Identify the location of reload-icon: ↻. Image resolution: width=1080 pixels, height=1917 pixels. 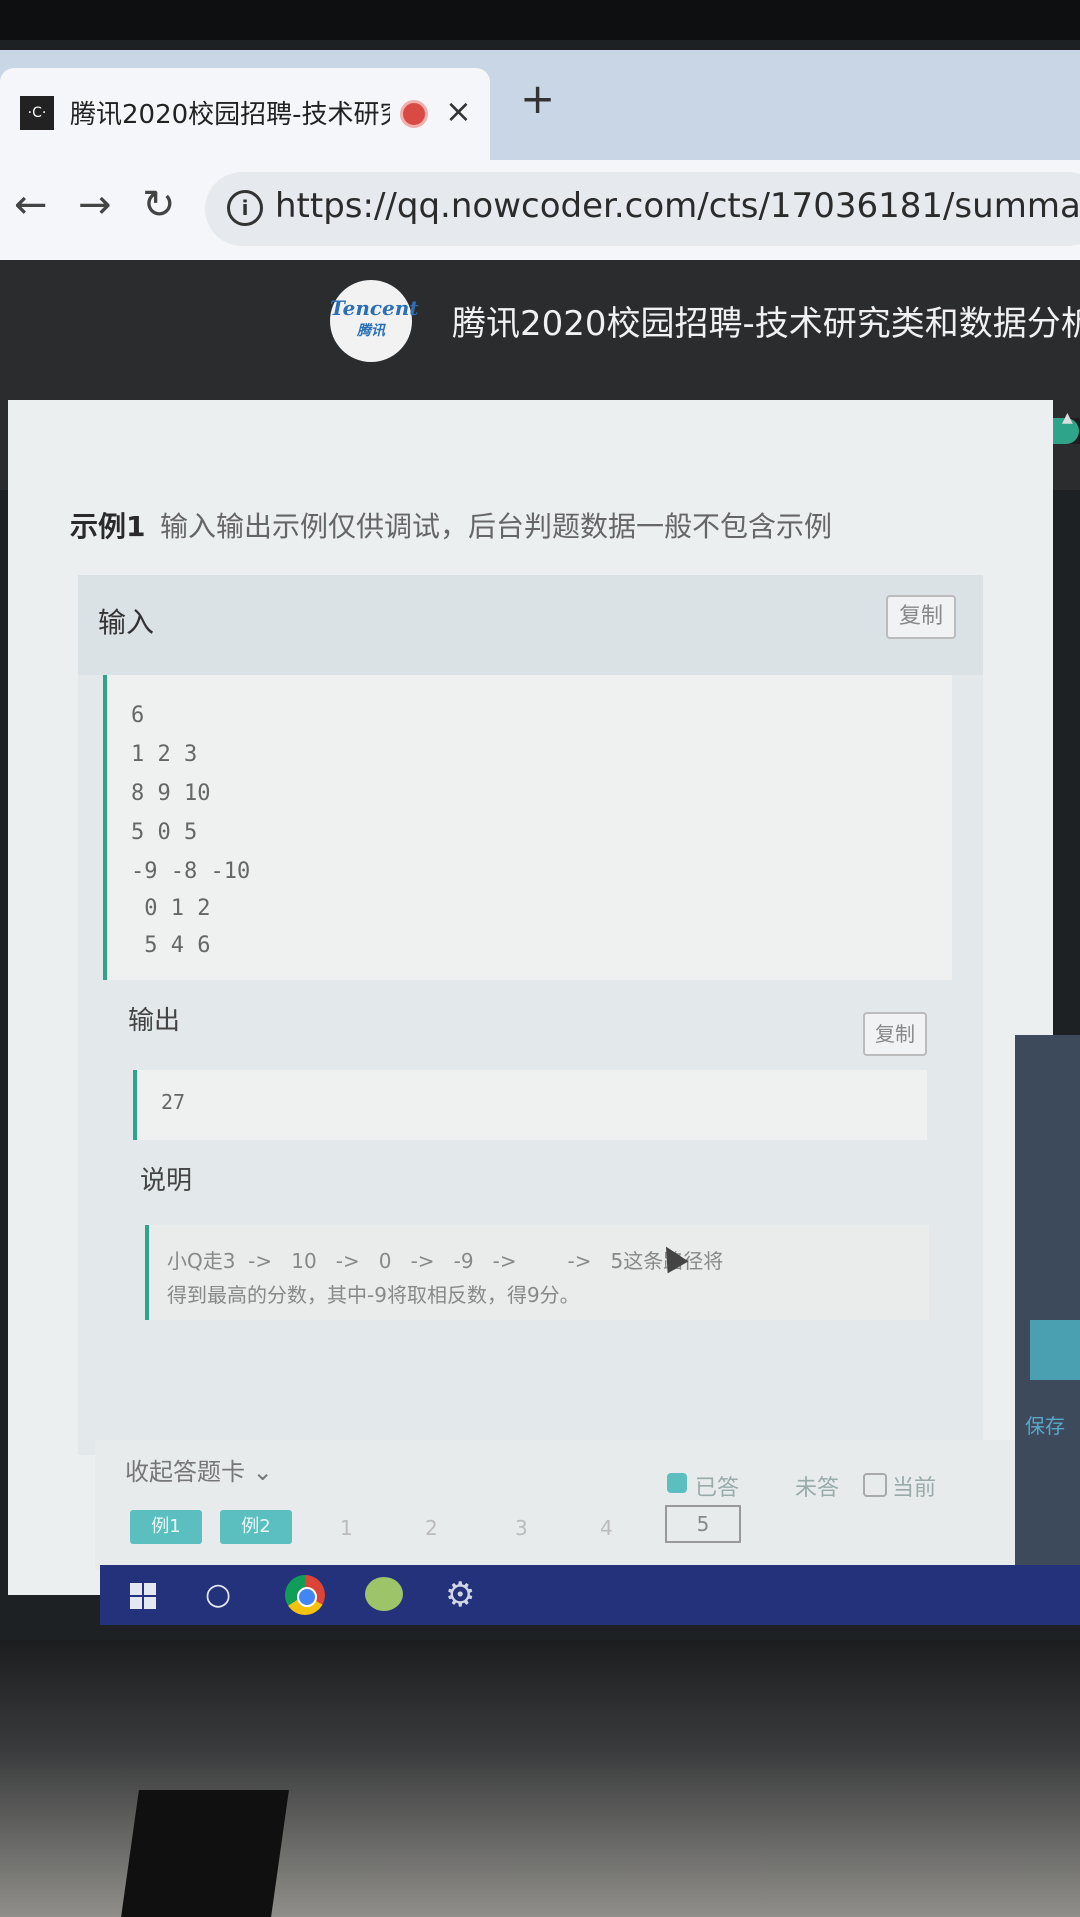
(159, 205).